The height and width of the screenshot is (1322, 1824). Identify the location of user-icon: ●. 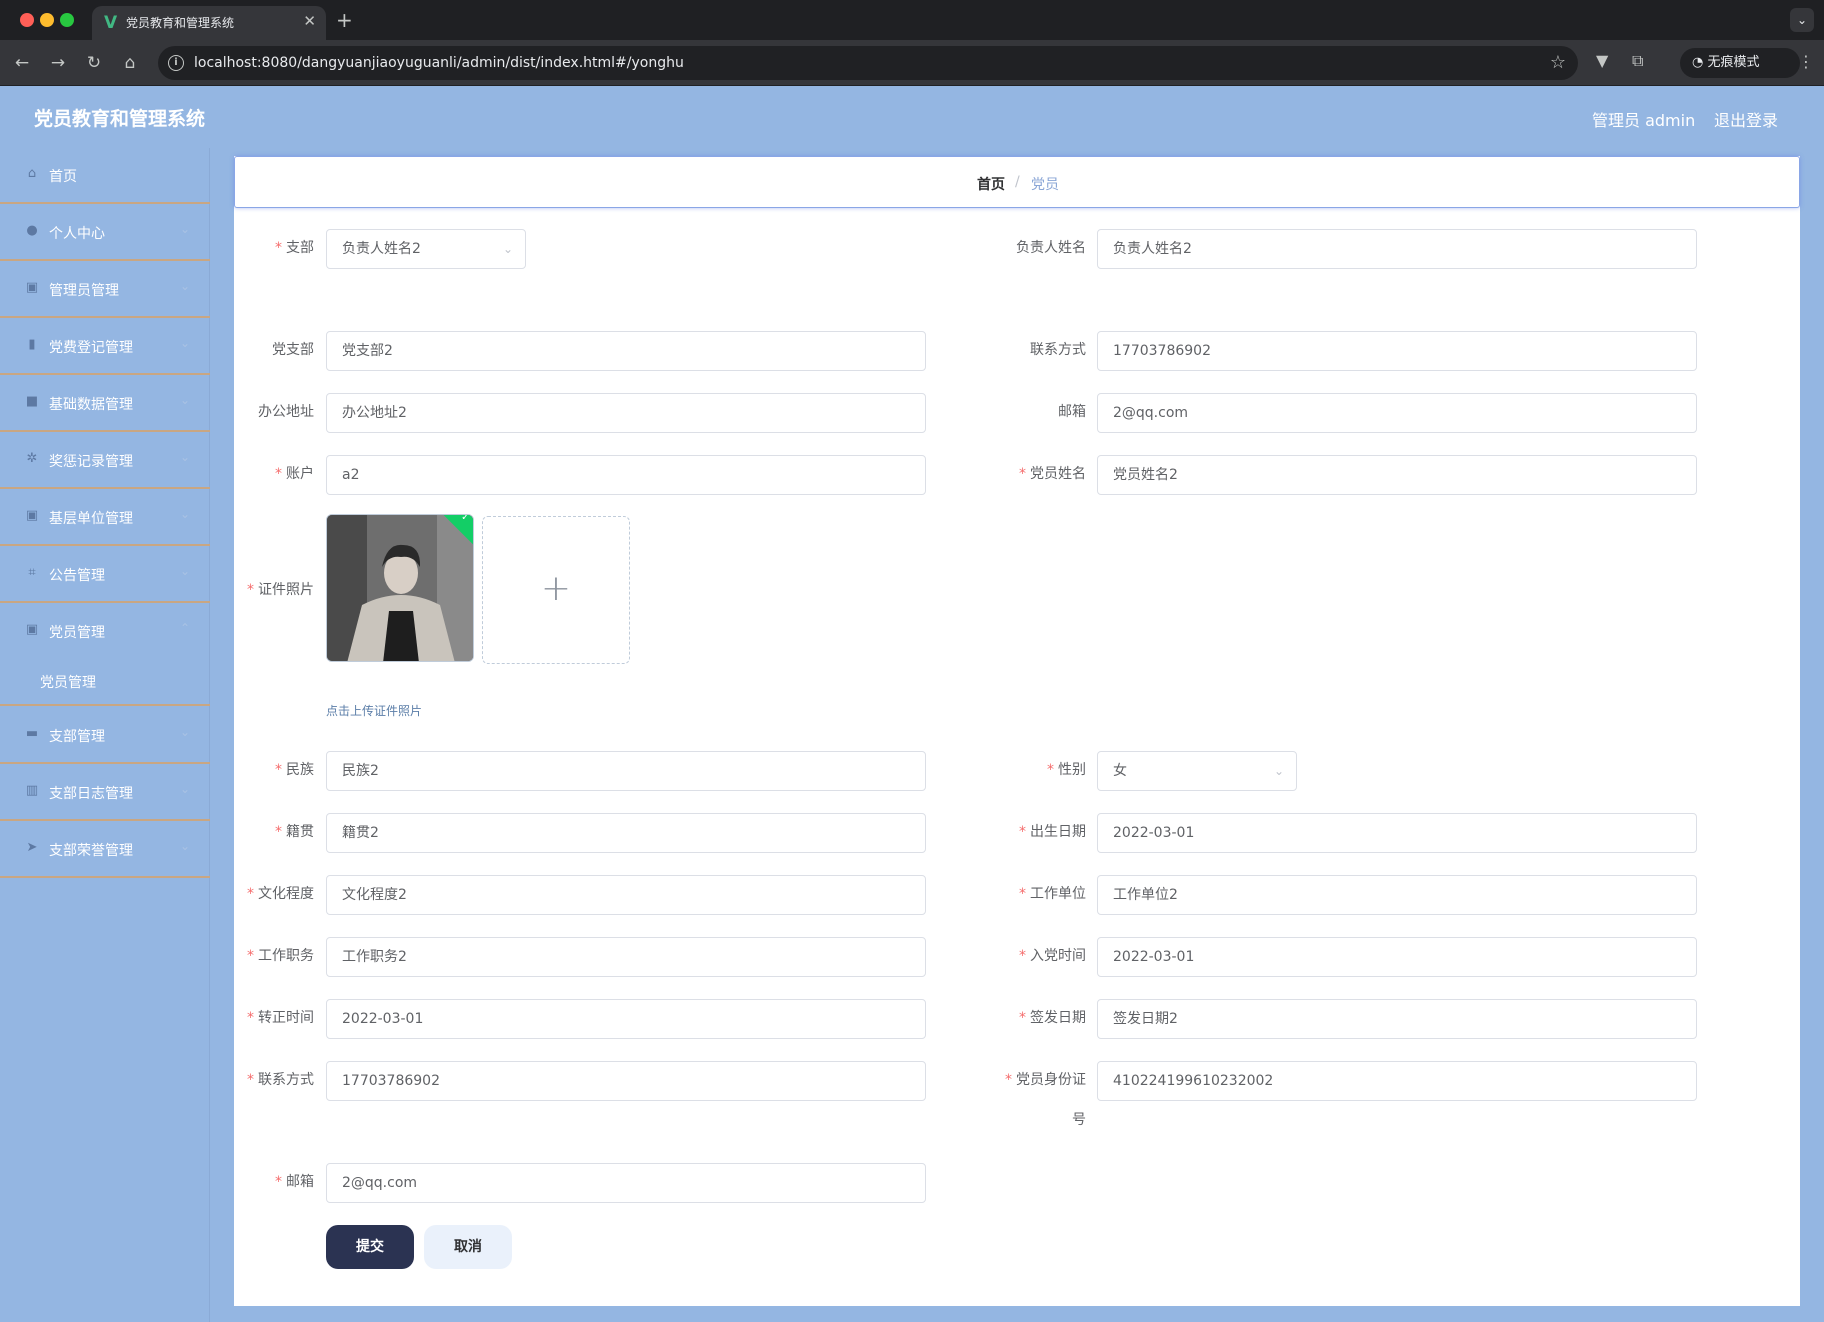
(32, 230).